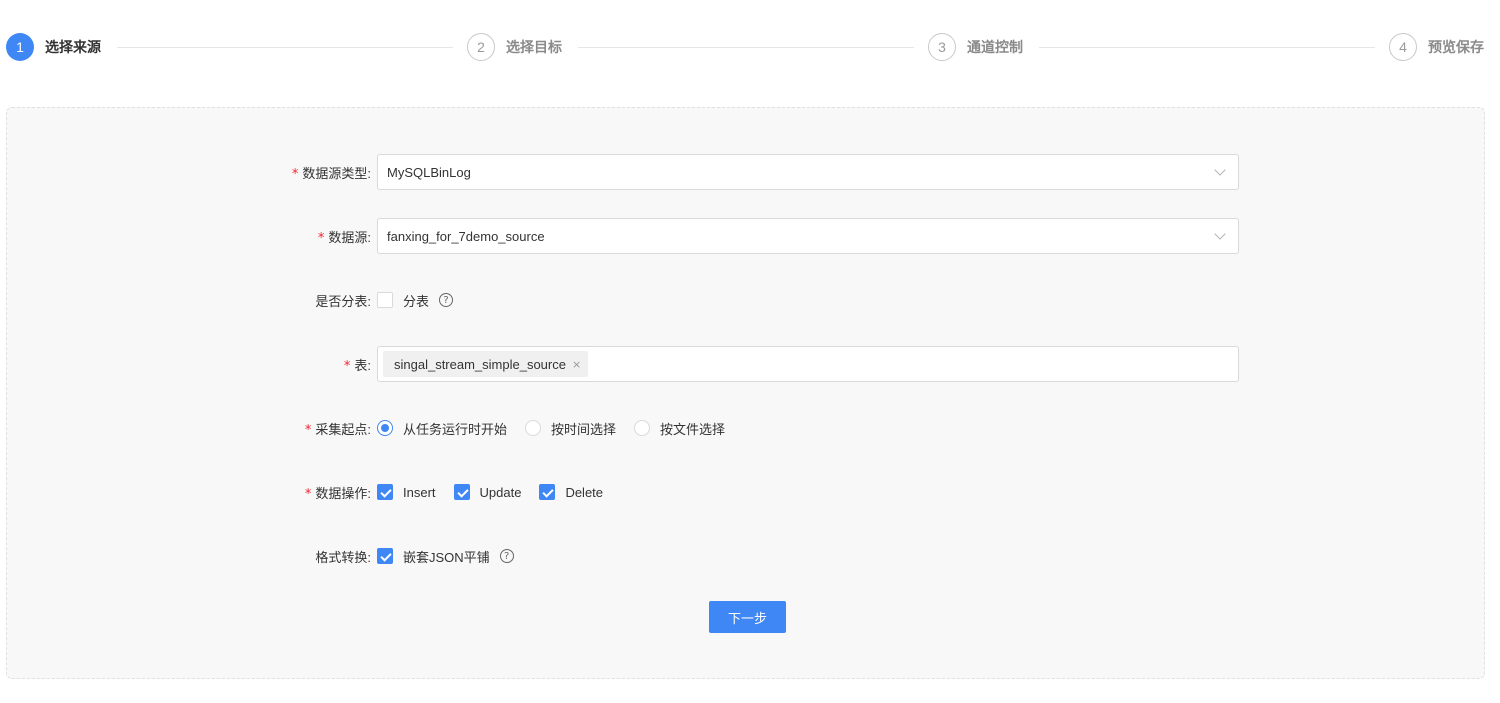  I want to click on step-2-title: 选择目标, so click(534, 47).